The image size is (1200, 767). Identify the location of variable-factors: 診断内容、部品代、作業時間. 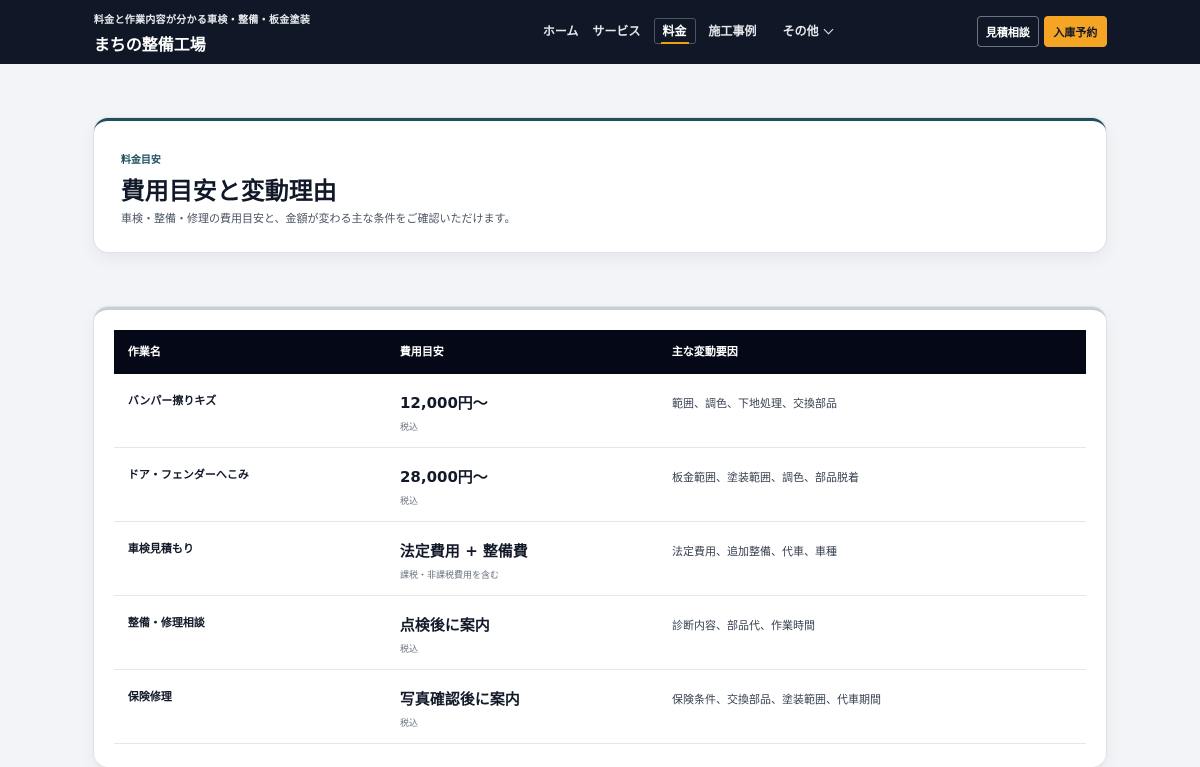
(743, 625).